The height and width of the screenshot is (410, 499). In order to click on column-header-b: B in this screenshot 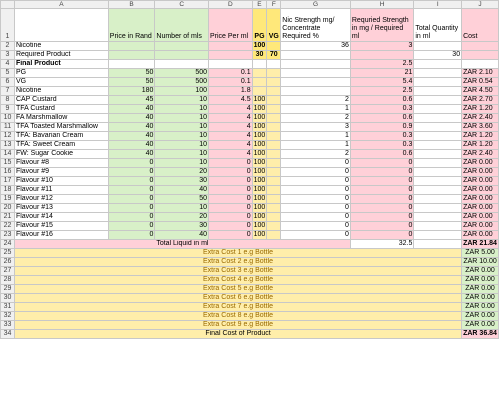, I will do `click(131, 4)`.